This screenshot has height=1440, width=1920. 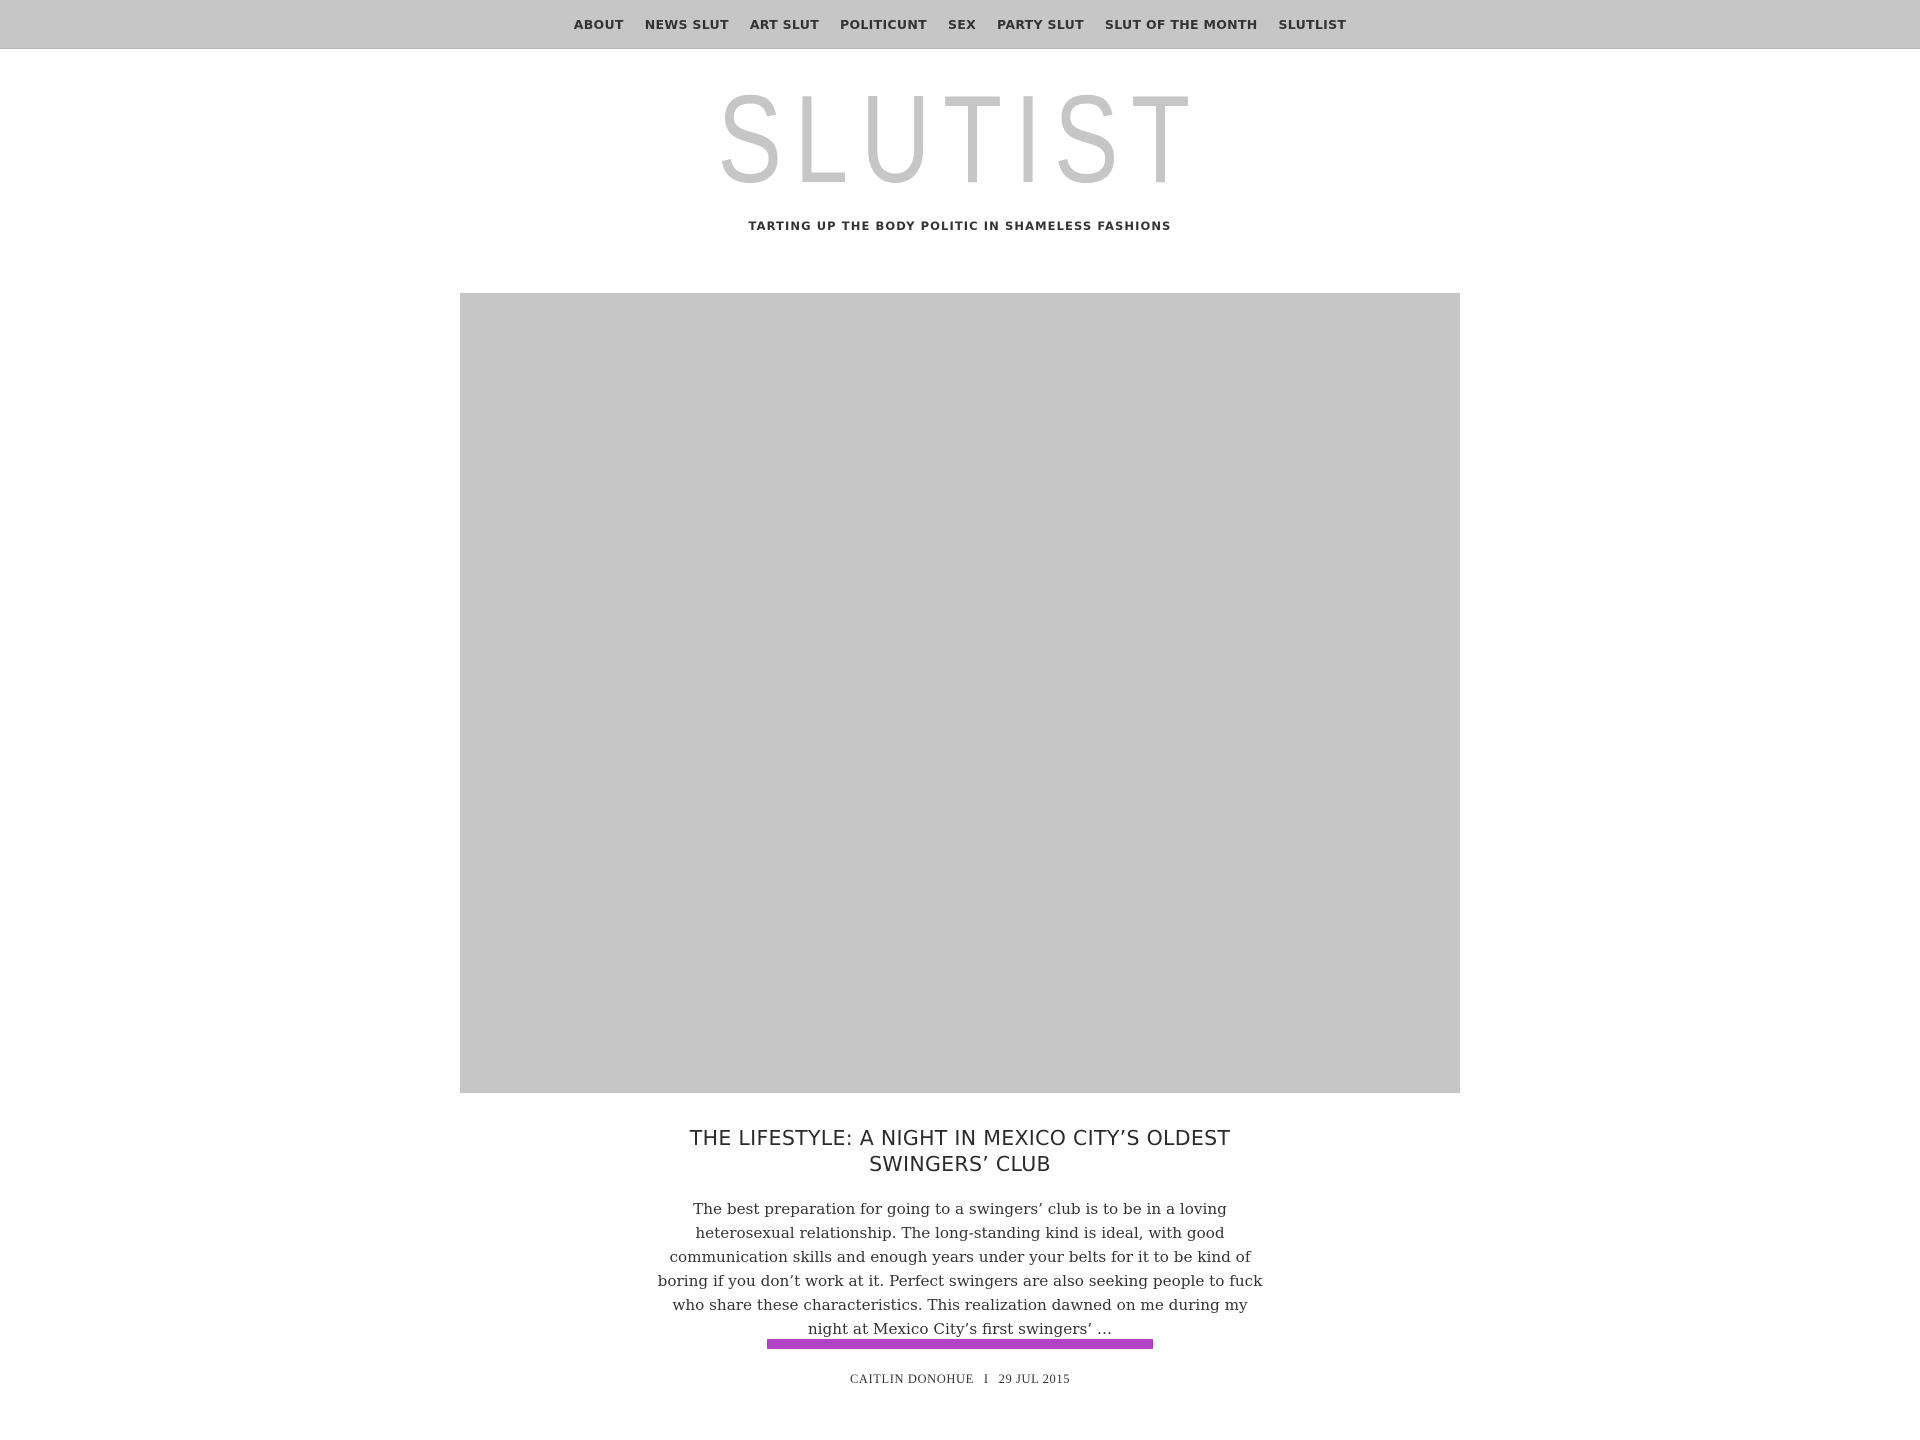 I want to click on meta-separator: I, so click(x=986, y=1379).